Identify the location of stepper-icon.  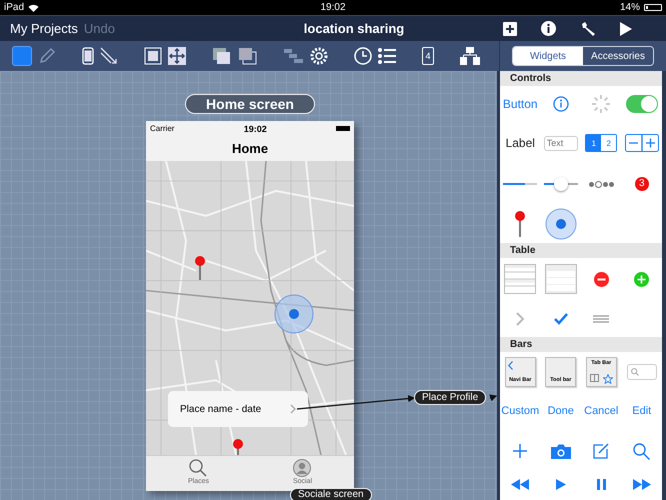
(641, 143).